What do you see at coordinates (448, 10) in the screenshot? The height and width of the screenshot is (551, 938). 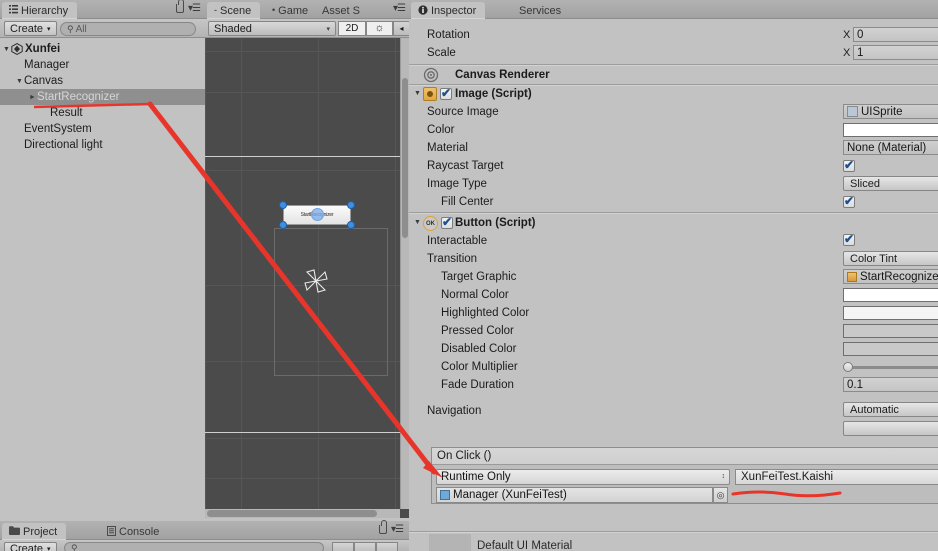 I see `tab-inspector: Inspector` at bounding box center [448, 10].